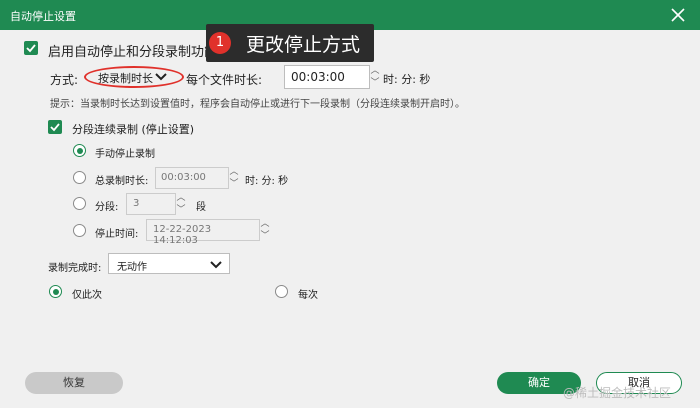 Image resolution: width=700 pixels, height=408 pixels. Describe the element at coordinates (79, 177) in the screenshot. I see `radio-total-duration` at that location.